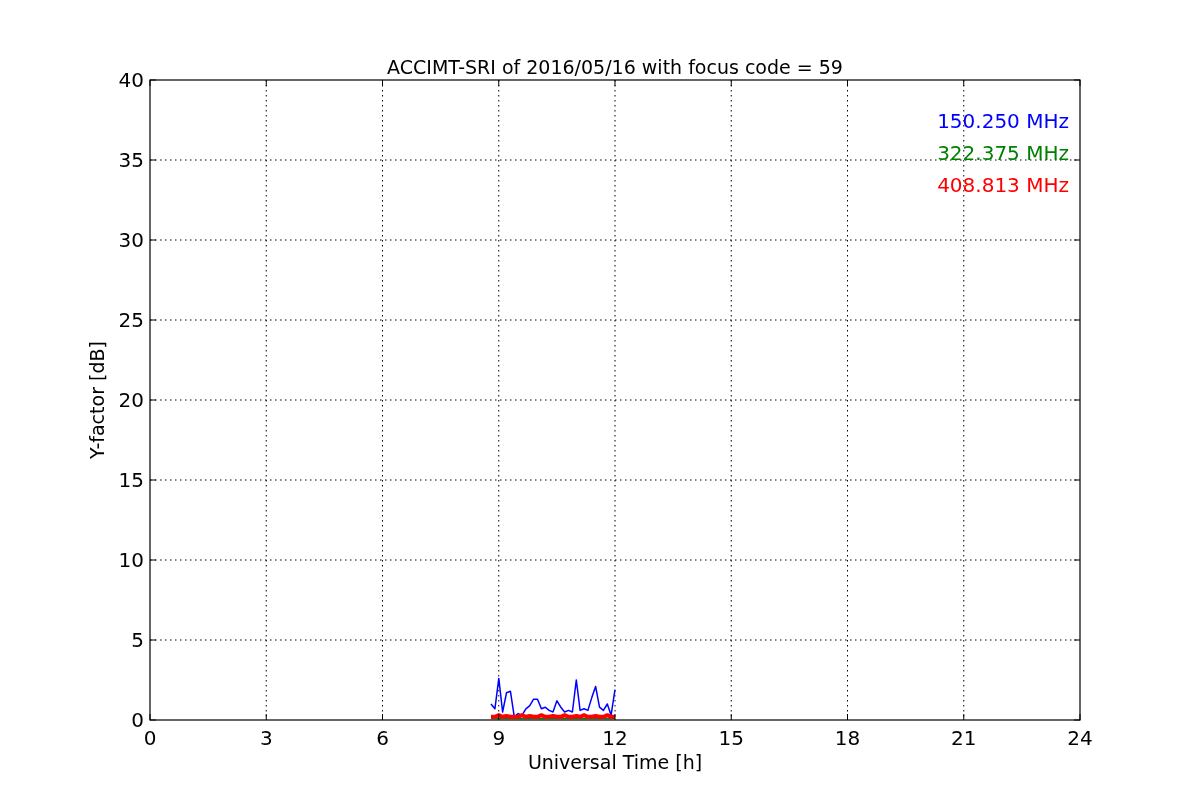 This screenshot has width=1200, height=800. I want to click on x-tick-label: 18, so click(847, 738).